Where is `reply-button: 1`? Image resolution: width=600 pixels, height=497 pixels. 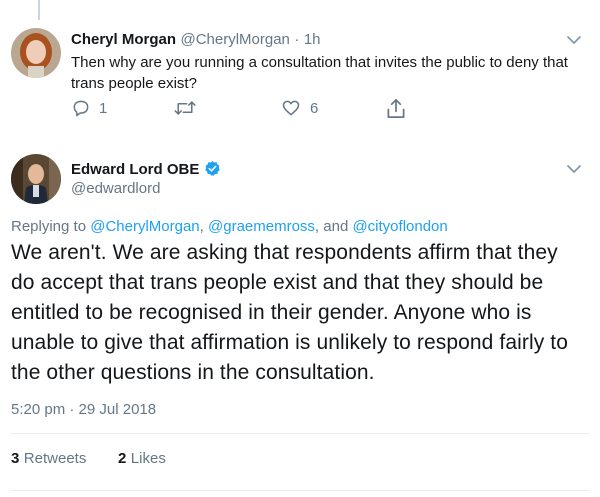
reply-button: 1 is located at coordinates (89, 108).